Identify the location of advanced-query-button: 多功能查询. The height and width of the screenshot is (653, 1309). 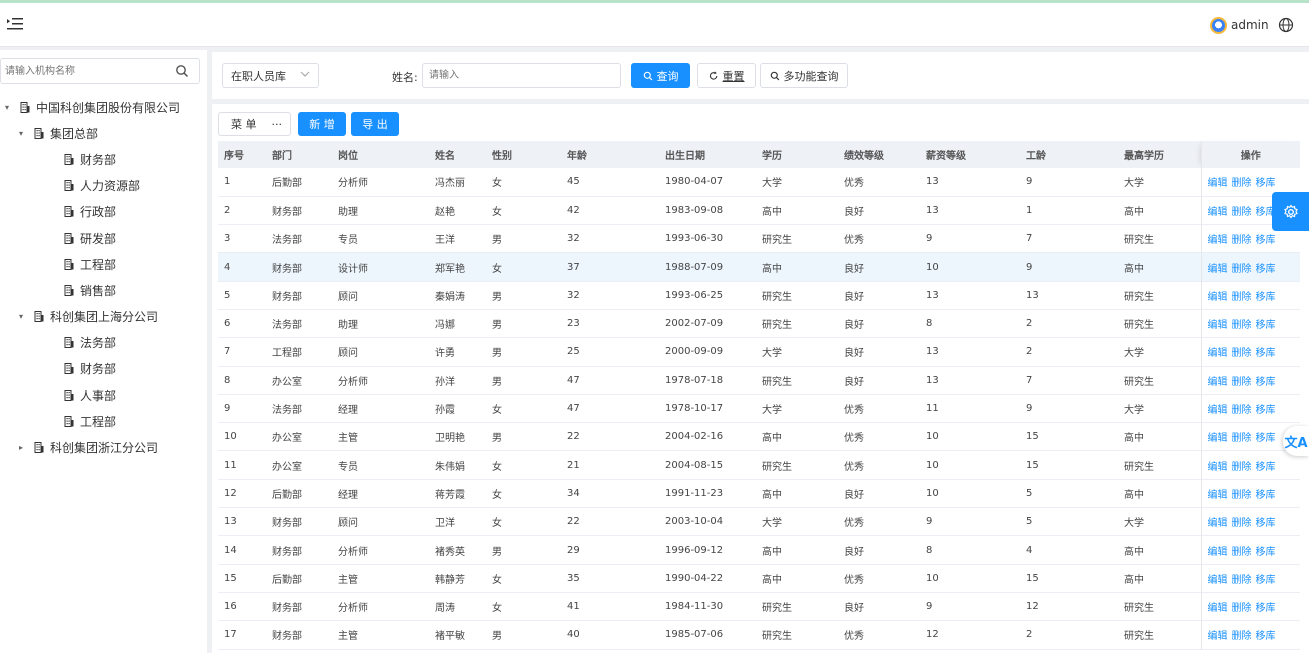
(804, 75).